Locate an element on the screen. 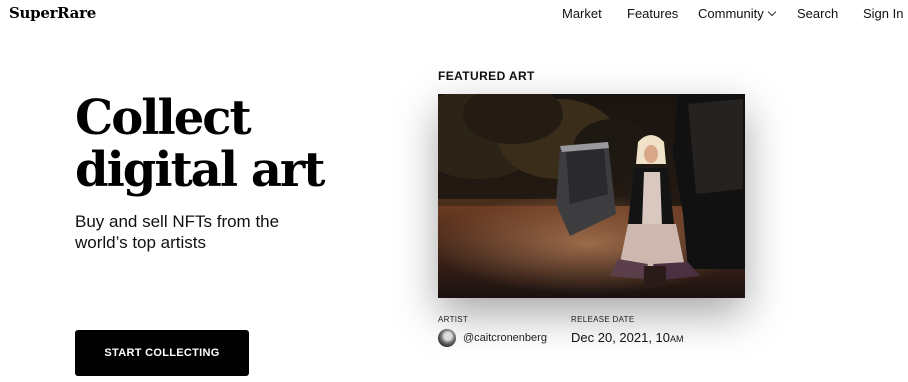  artist-label: ARTIST is located at coordinates (453, 319).